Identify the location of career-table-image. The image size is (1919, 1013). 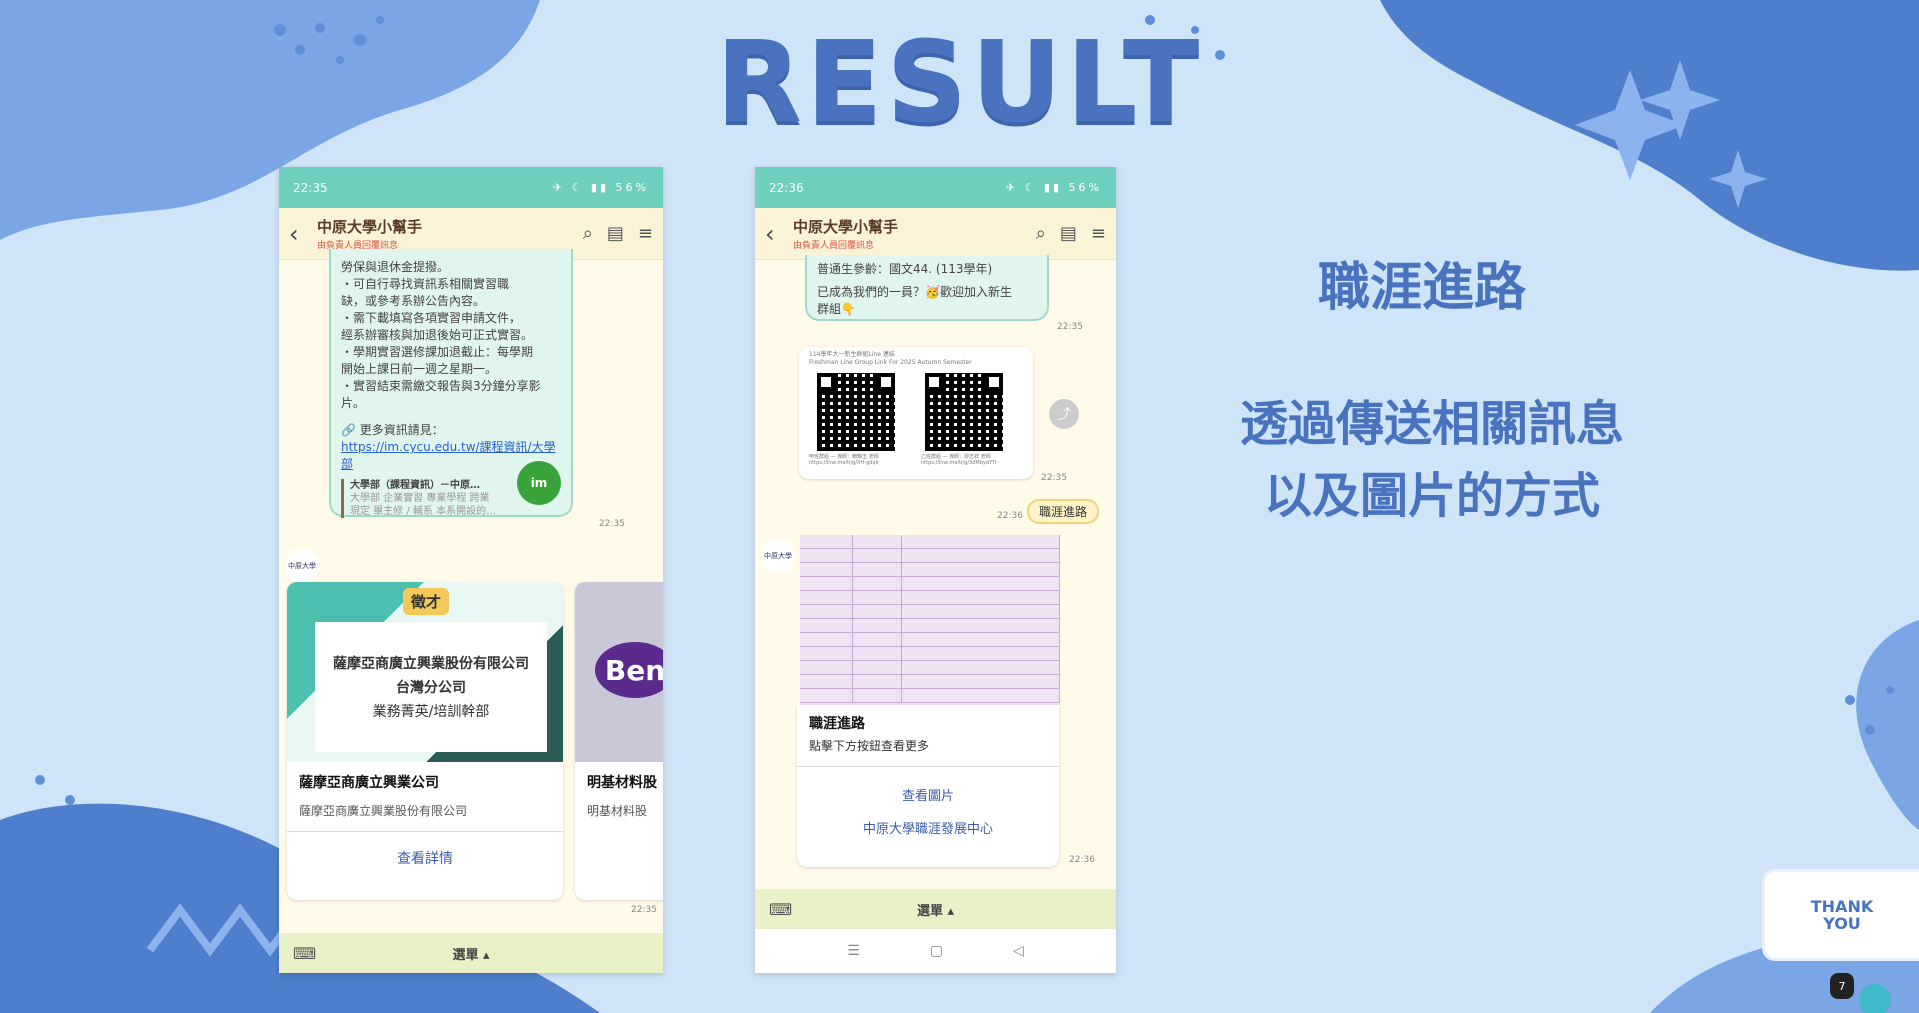
(930, 620).